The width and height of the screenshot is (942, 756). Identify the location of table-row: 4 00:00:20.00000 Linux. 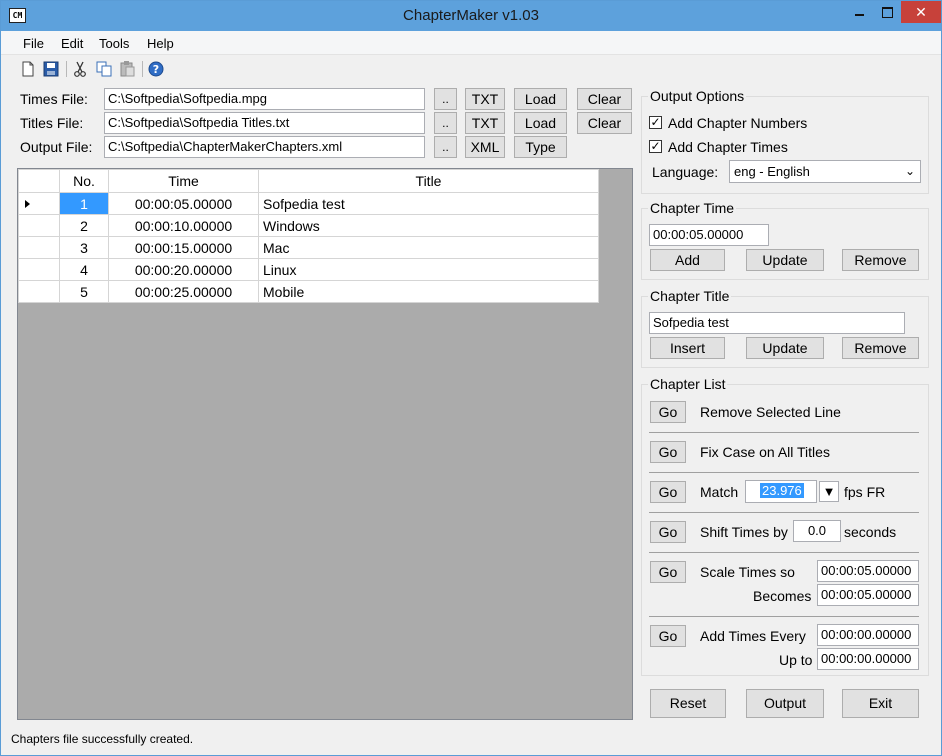
(308, 269).